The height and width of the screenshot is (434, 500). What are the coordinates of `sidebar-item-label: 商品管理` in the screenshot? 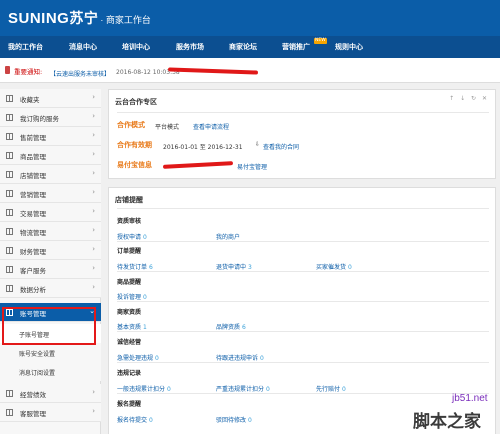 It's located at (33, 157).